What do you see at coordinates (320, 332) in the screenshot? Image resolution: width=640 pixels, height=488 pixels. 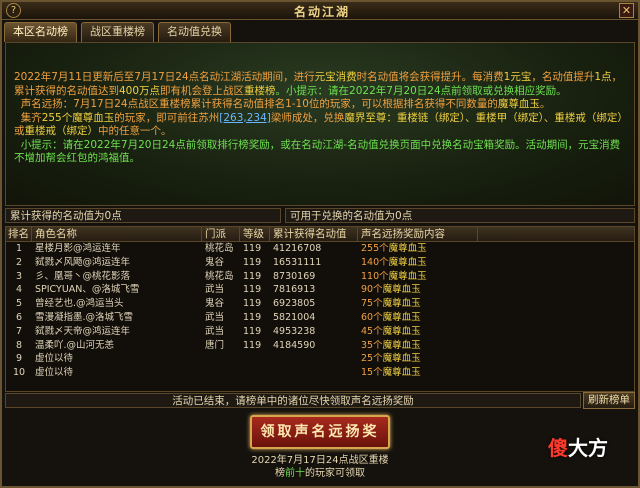 I see `table-row: 7 弑戮〆天帝@鸿运连年 武当 119 4953238 45个魔尊血玉` at bounding box center [320, 332].